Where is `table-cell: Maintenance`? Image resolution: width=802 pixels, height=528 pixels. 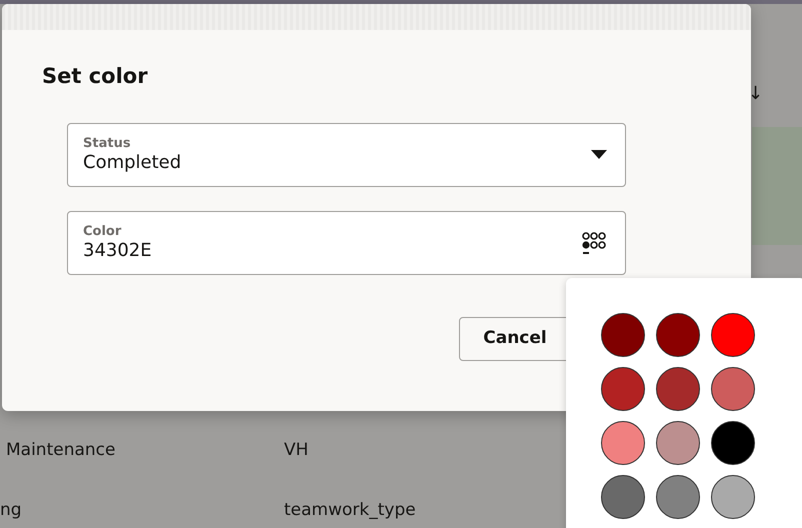
table-cell: Maintenance is located at coordinates (61, 450).